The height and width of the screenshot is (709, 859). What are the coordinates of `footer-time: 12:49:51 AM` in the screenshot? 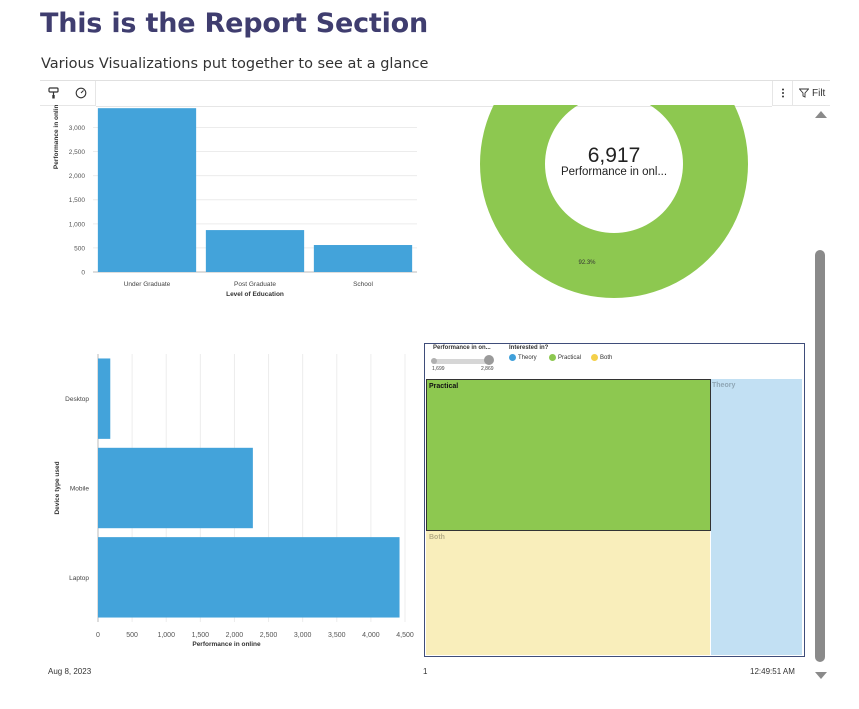 It's located at (772, 671).